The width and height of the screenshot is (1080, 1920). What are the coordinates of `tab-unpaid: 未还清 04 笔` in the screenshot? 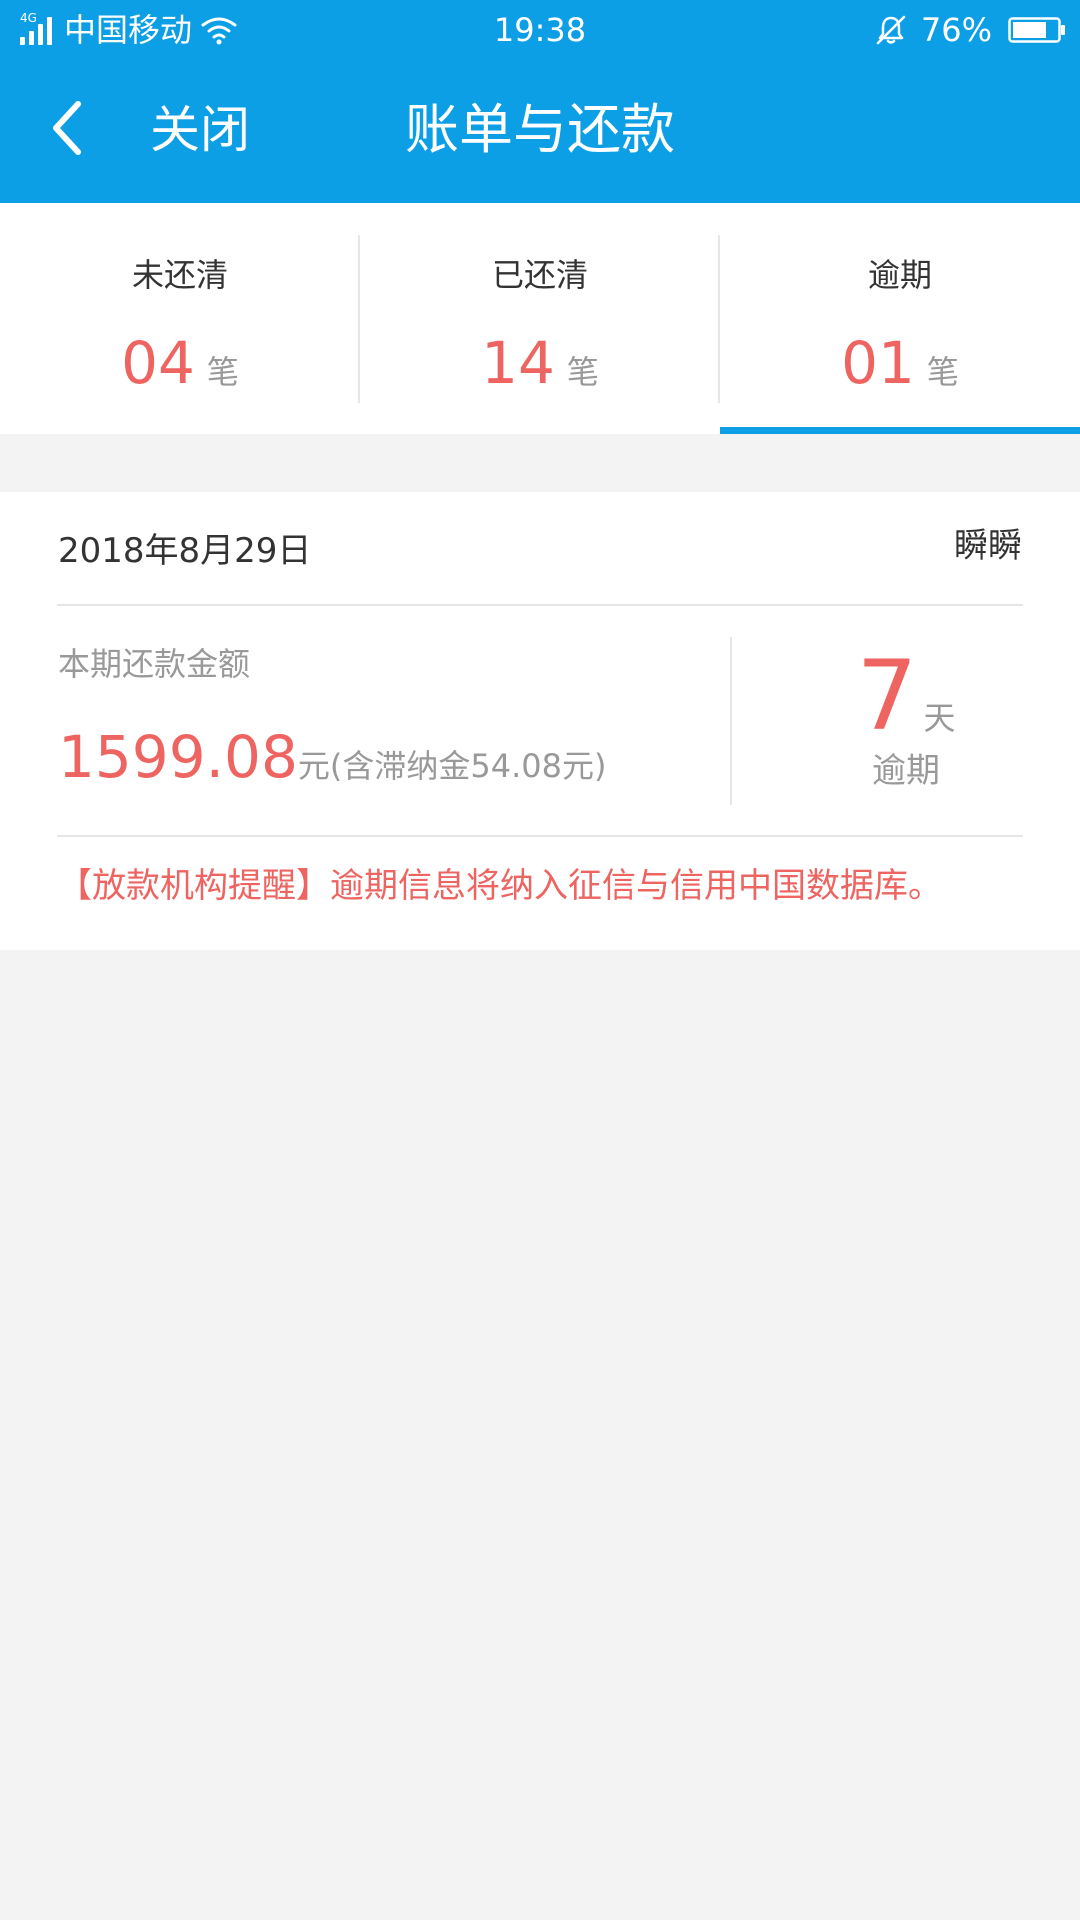 It's located at (180, 318).